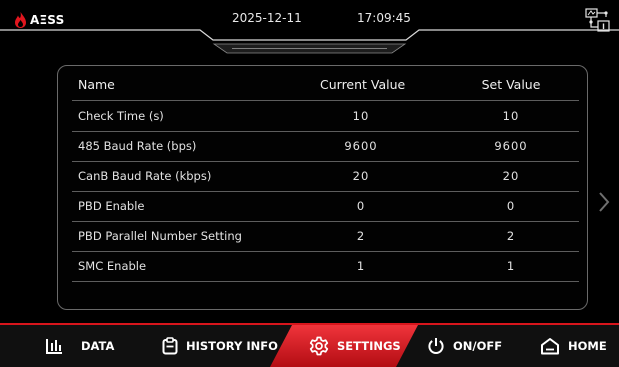 Image resolution: width=619 pixels, height=367 pixels. I want to click on nav-home-button: HOME, so click(573, 346).